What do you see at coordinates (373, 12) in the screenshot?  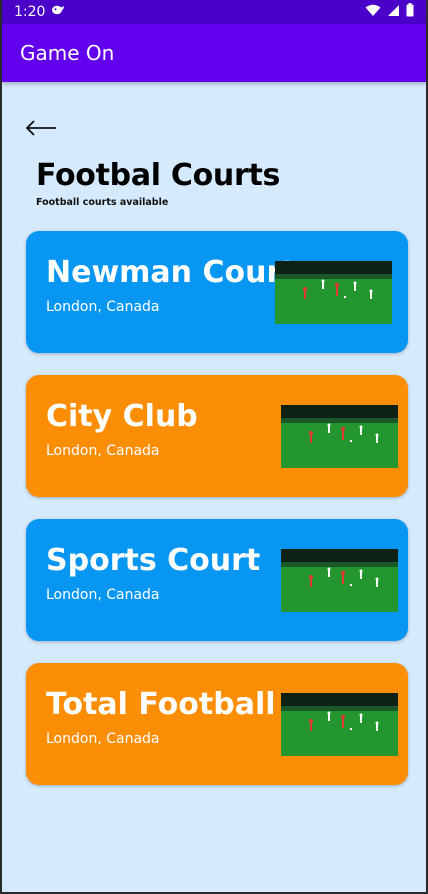 I see `wifi-icon` at bounding box center [373, 12].